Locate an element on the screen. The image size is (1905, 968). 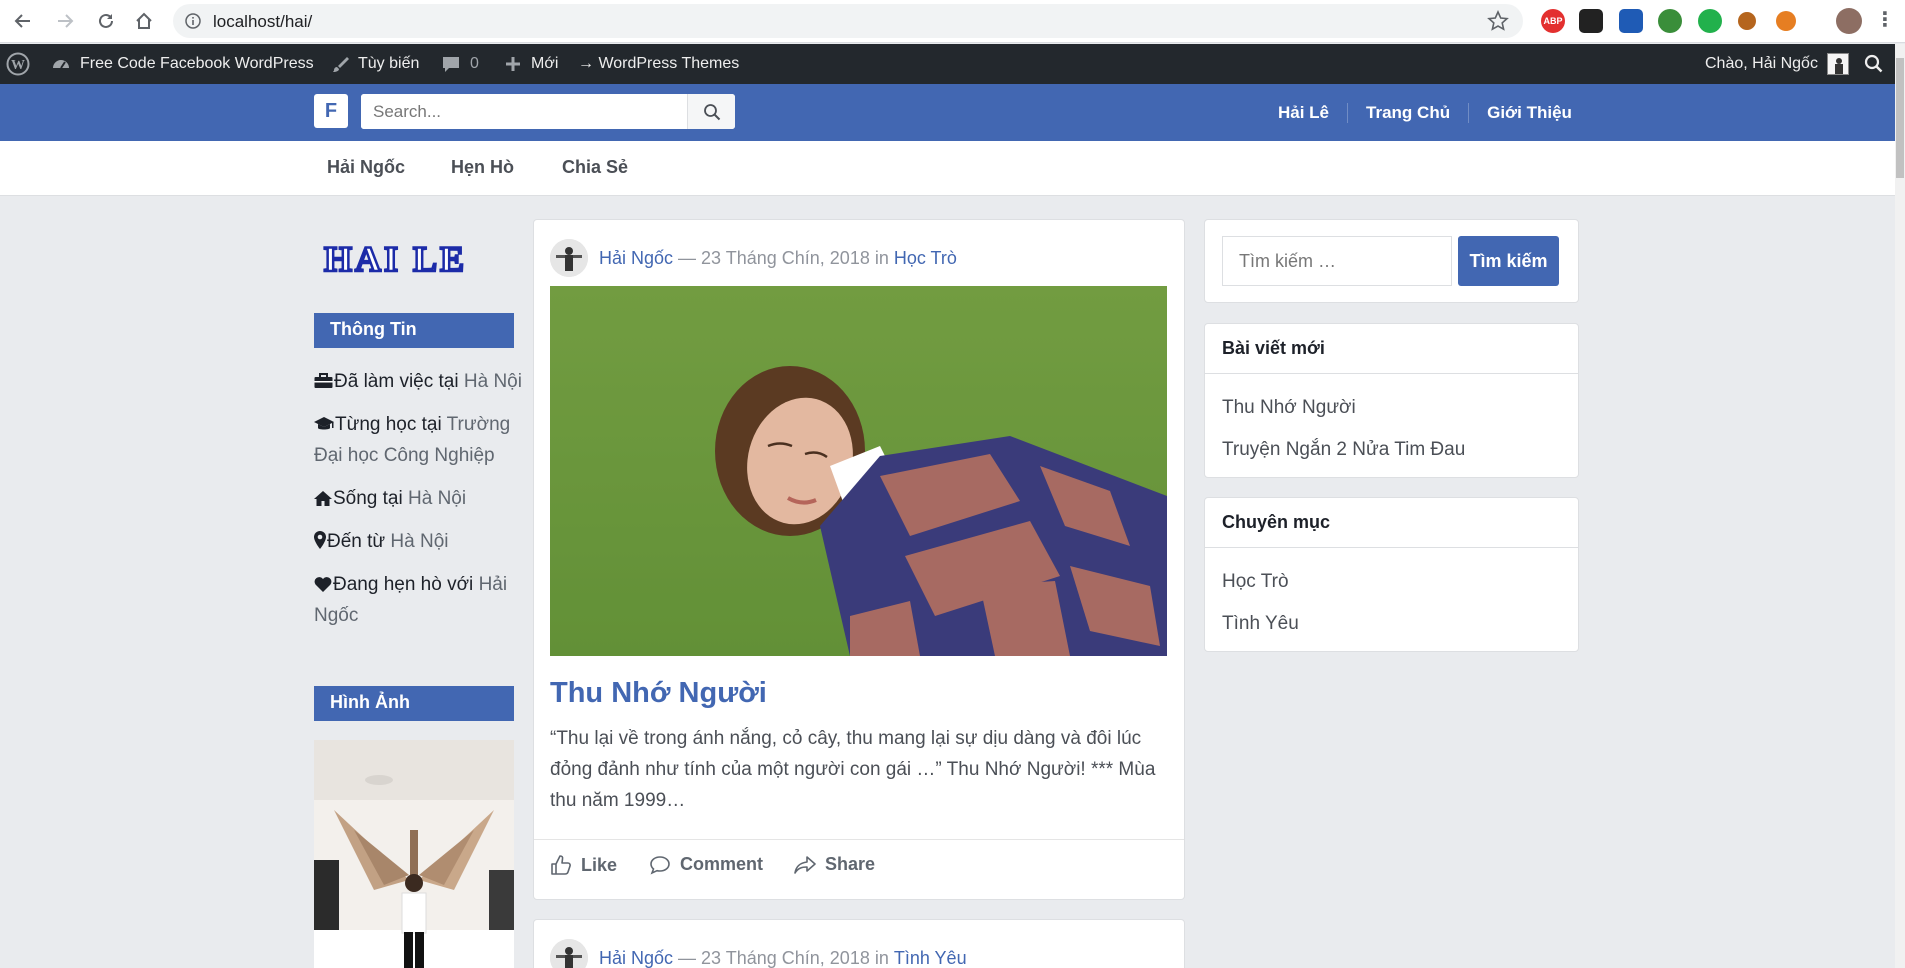
nav-hai-le: Hải Lê is located at coordinates (1303, 113).